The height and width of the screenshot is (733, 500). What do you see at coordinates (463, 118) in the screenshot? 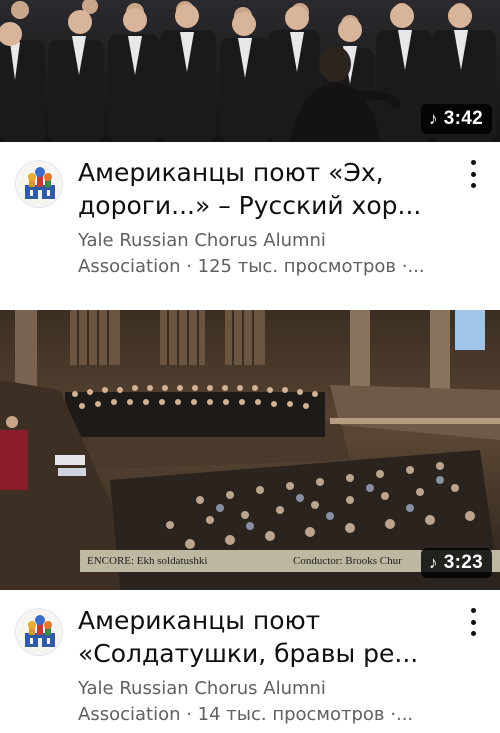
I see `duration-text: 3:42` at bounding box center [463, 118].